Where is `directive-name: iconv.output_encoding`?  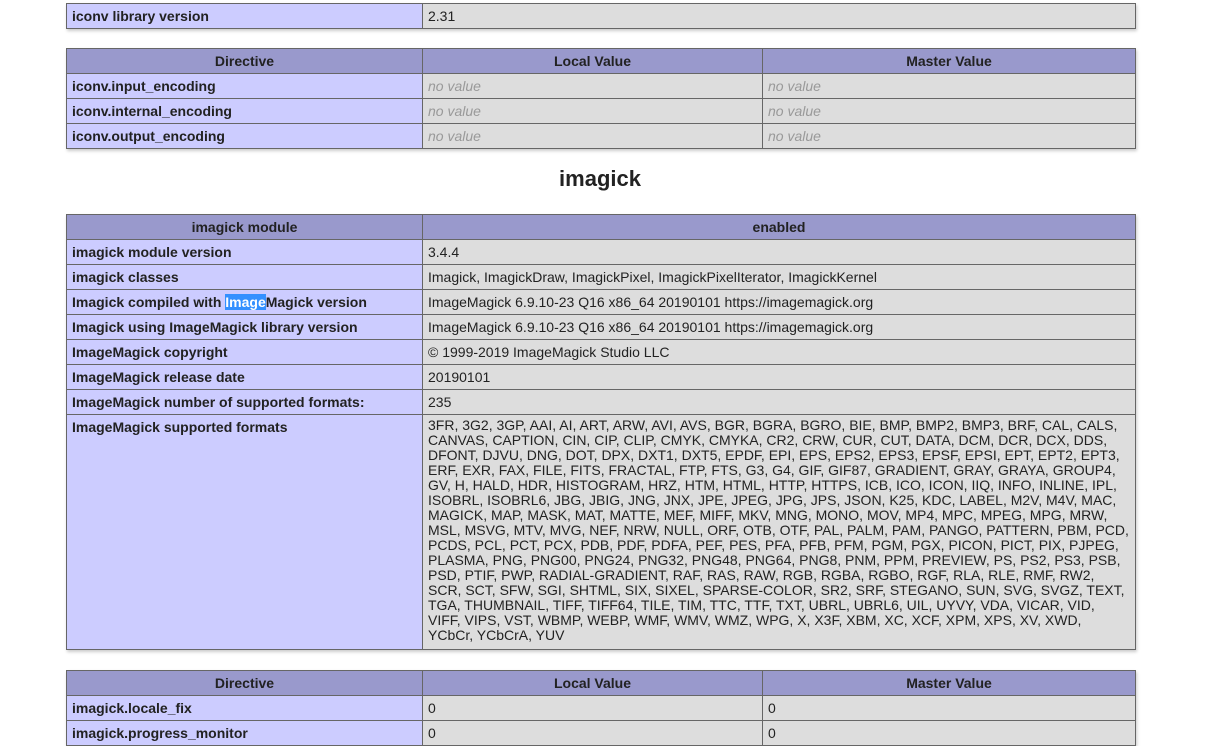
directive-name: iconv.output_encoding is located at coordinates (244, 136).